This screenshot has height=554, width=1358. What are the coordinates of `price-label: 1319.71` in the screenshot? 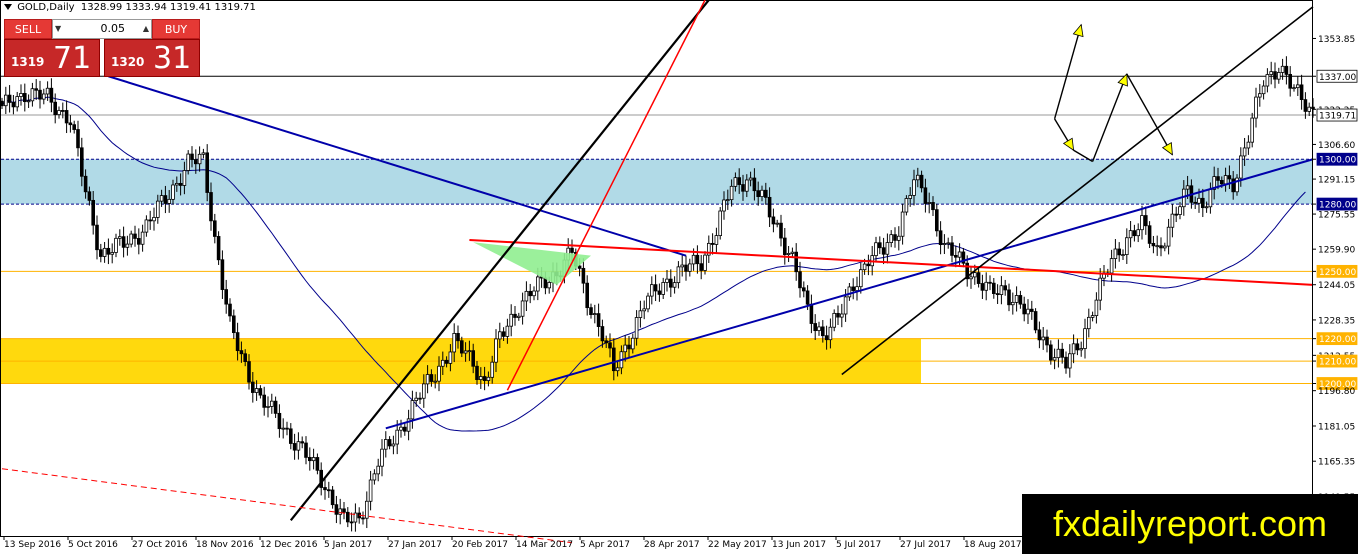 It's located at (1337, 117).